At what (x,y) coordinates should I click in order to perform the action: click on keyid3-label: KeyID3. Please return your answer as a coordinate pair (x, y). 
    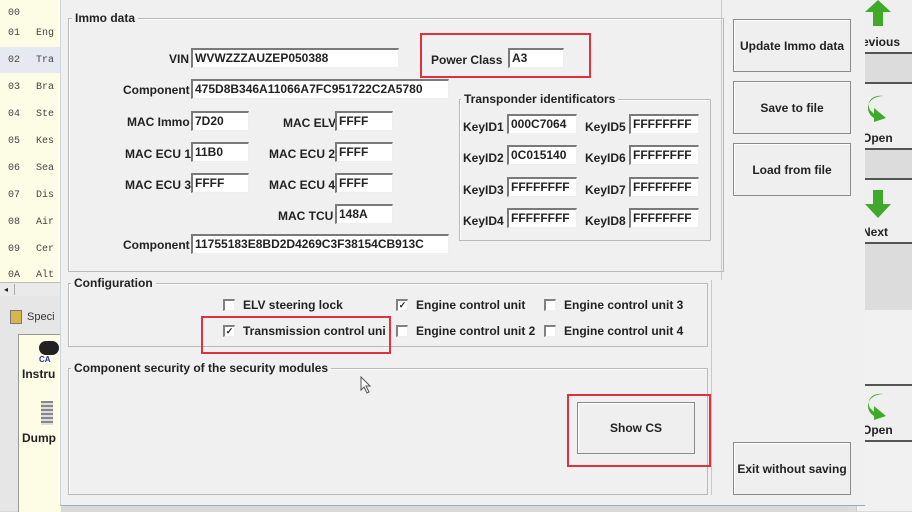
    Looking at the image, I should click on (483, 190).